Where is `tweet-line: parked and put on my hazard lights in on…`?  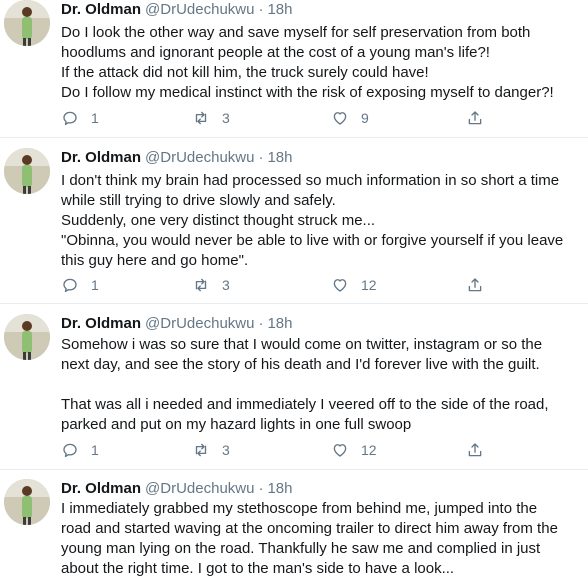 tweet-line: parked and put on my hazard lights in on… is located at coordinates (236, 424).